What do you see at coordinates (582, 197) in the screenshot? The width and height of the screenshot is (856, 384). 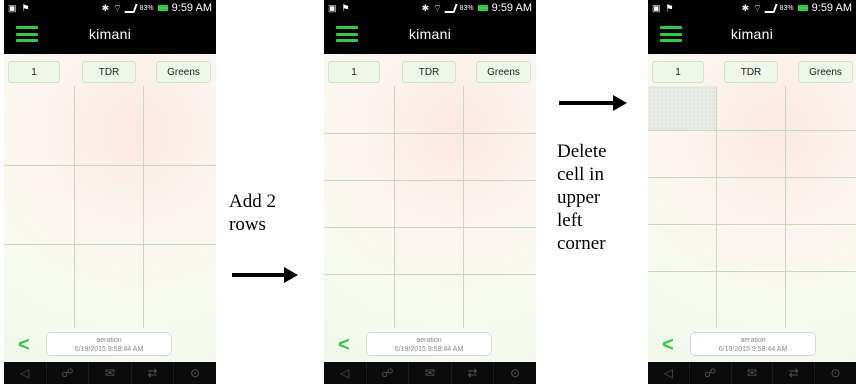 I see `caption-delete-cell: Delete cell in upper left corner` at bounding box center [582, 197].